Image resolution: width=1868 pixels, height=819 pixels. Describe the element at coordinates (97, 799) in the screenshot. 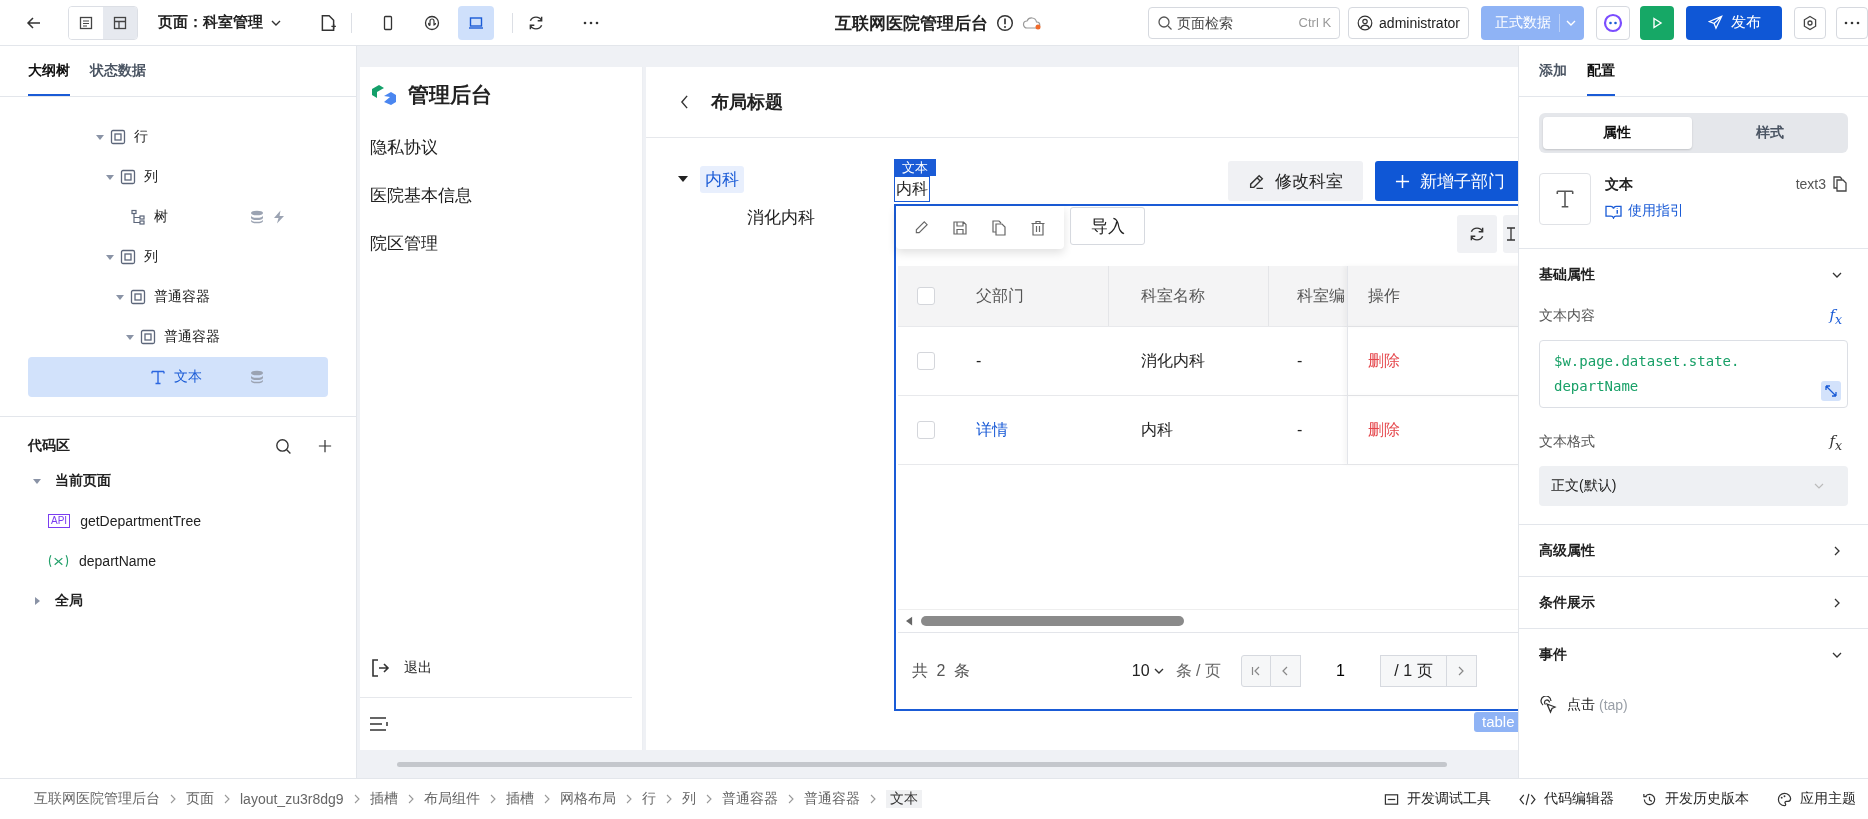

I see `breadcrumb-item: 互联网医院管理后台` at that location.